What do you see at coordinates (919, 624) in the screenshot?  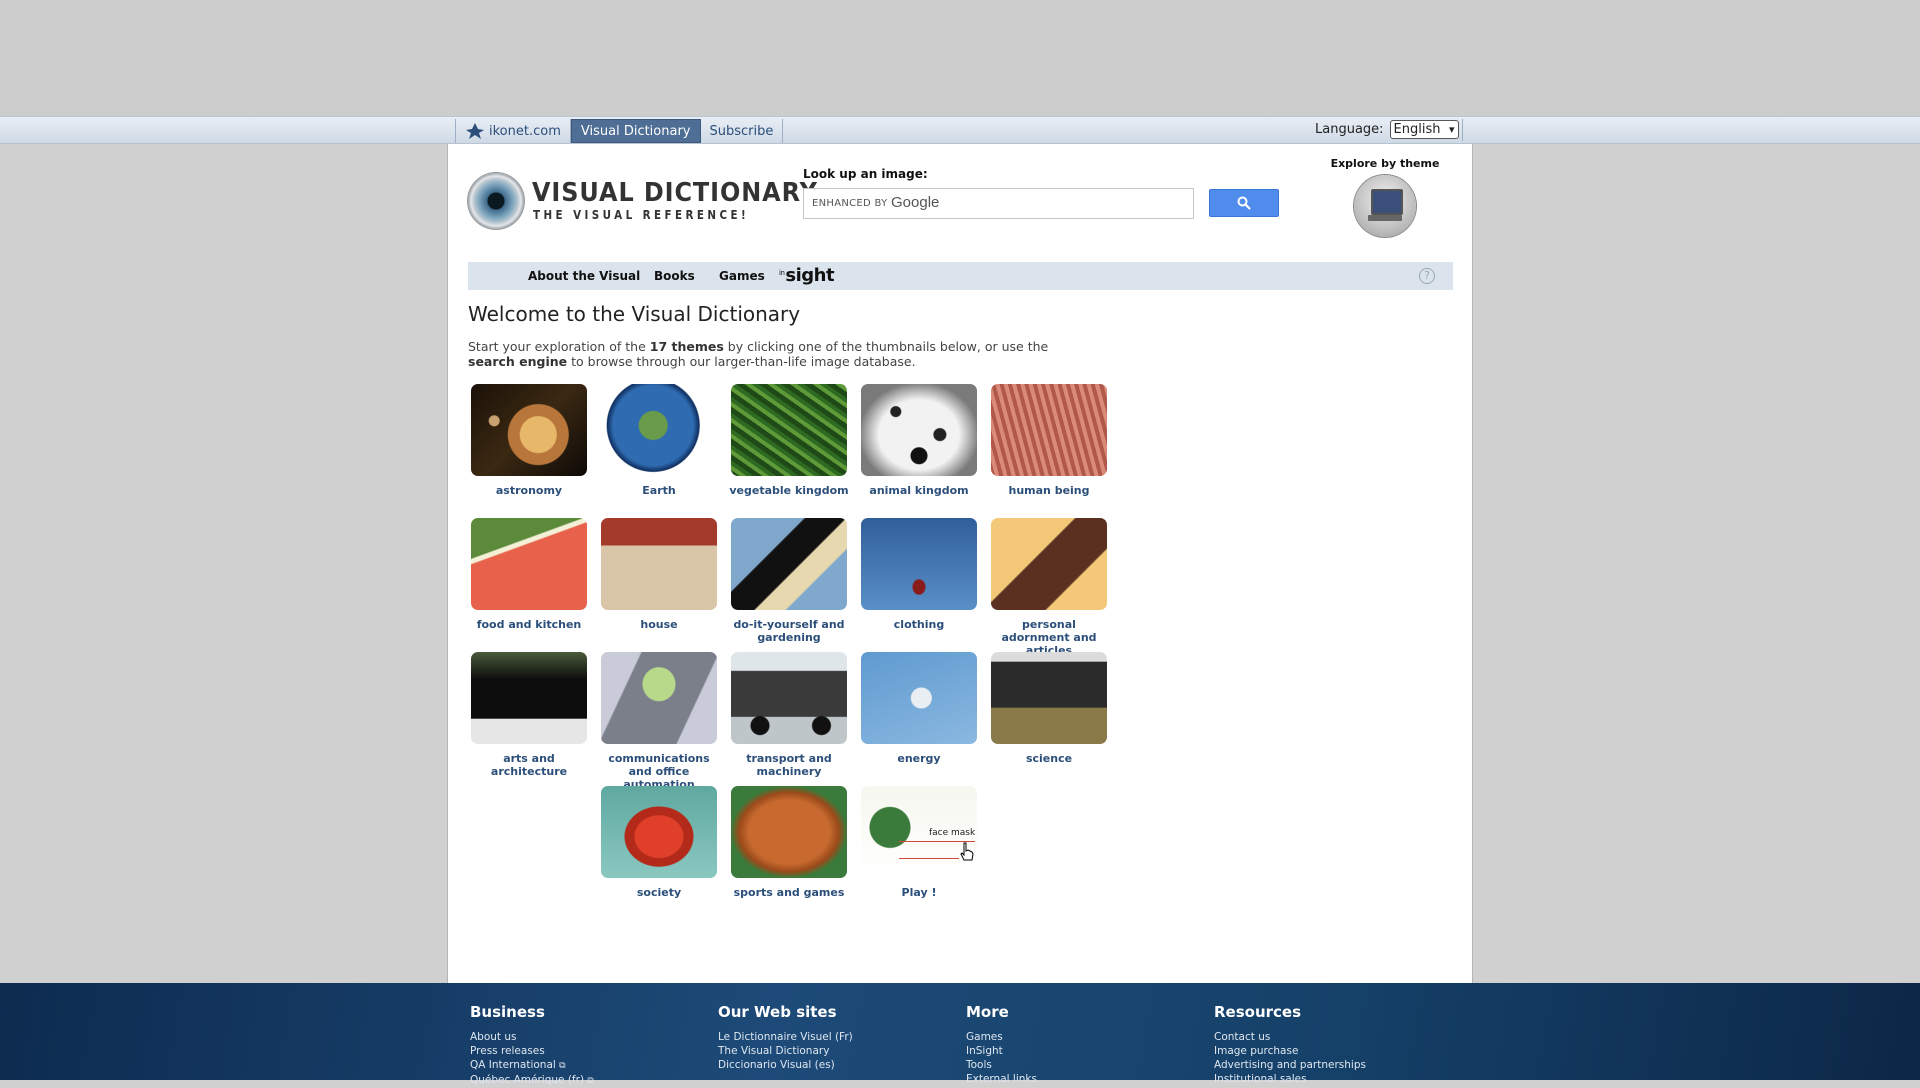 I see `theme-label: clothing` at bounding box center [919, 624].